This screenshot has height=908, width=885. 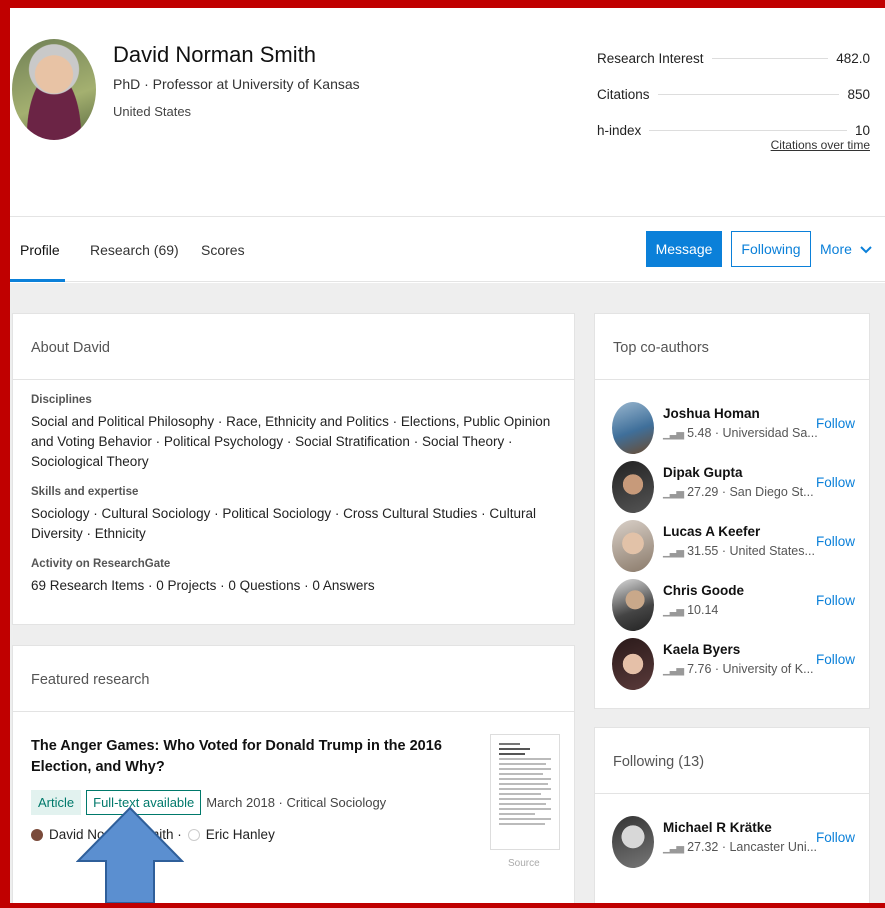 I want to click on stat-value: 850, so click(x=858, y=94).